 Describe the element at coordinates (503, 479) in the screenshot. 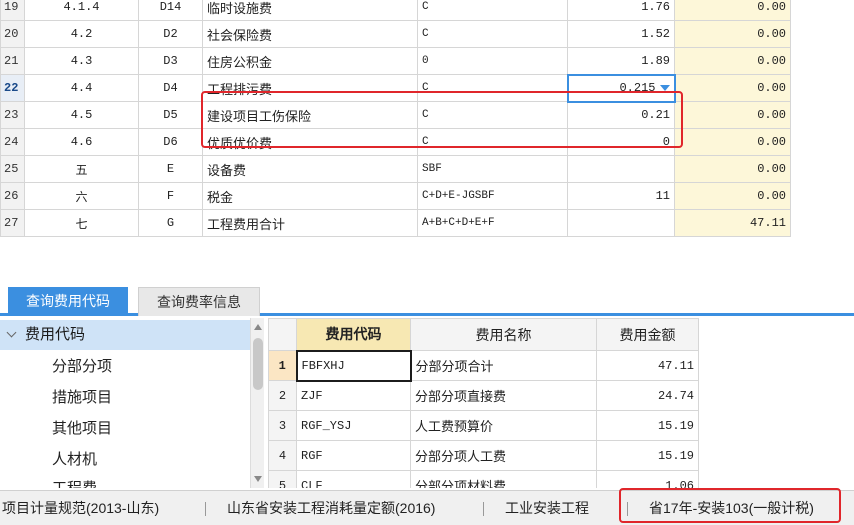

I see `name-cell: 分部分项材料费` at that location.